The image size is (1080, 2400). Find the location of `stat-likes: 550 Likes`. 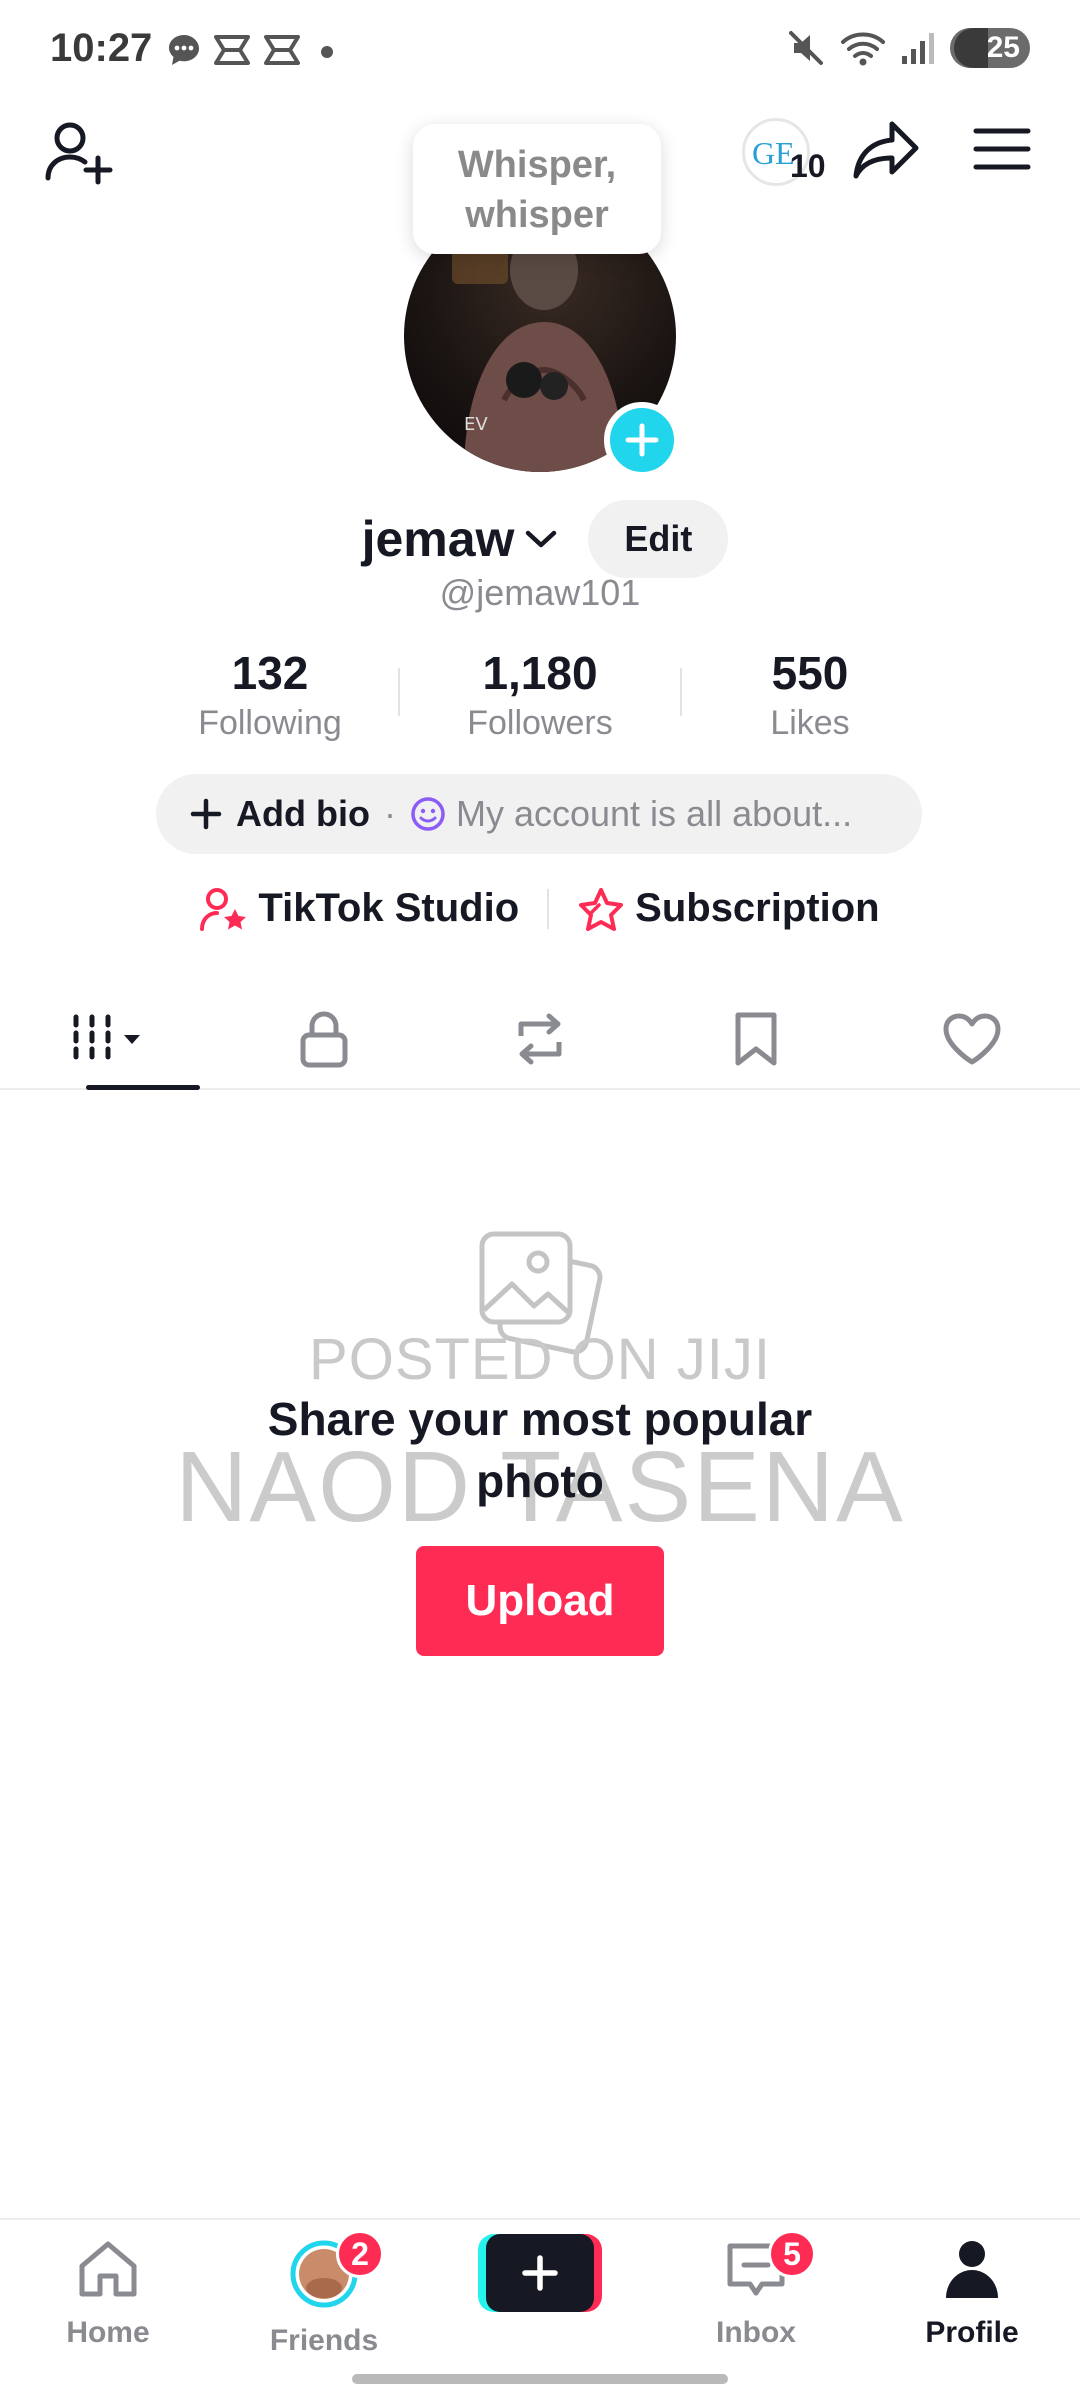

stat-likes: 550 Likes is located at coordinates (810, 694).